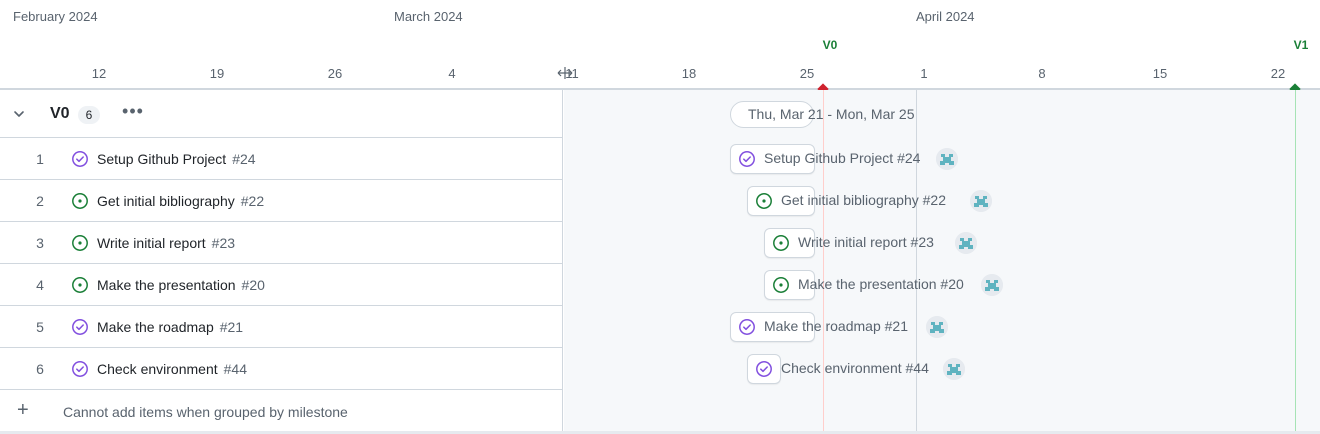 The image size is (1320, 434). What do you see at coordinates (866, 242) in the screenshot?
I see `timeline-bar-label: Write initial report #23` at bounding box center [866, 242].